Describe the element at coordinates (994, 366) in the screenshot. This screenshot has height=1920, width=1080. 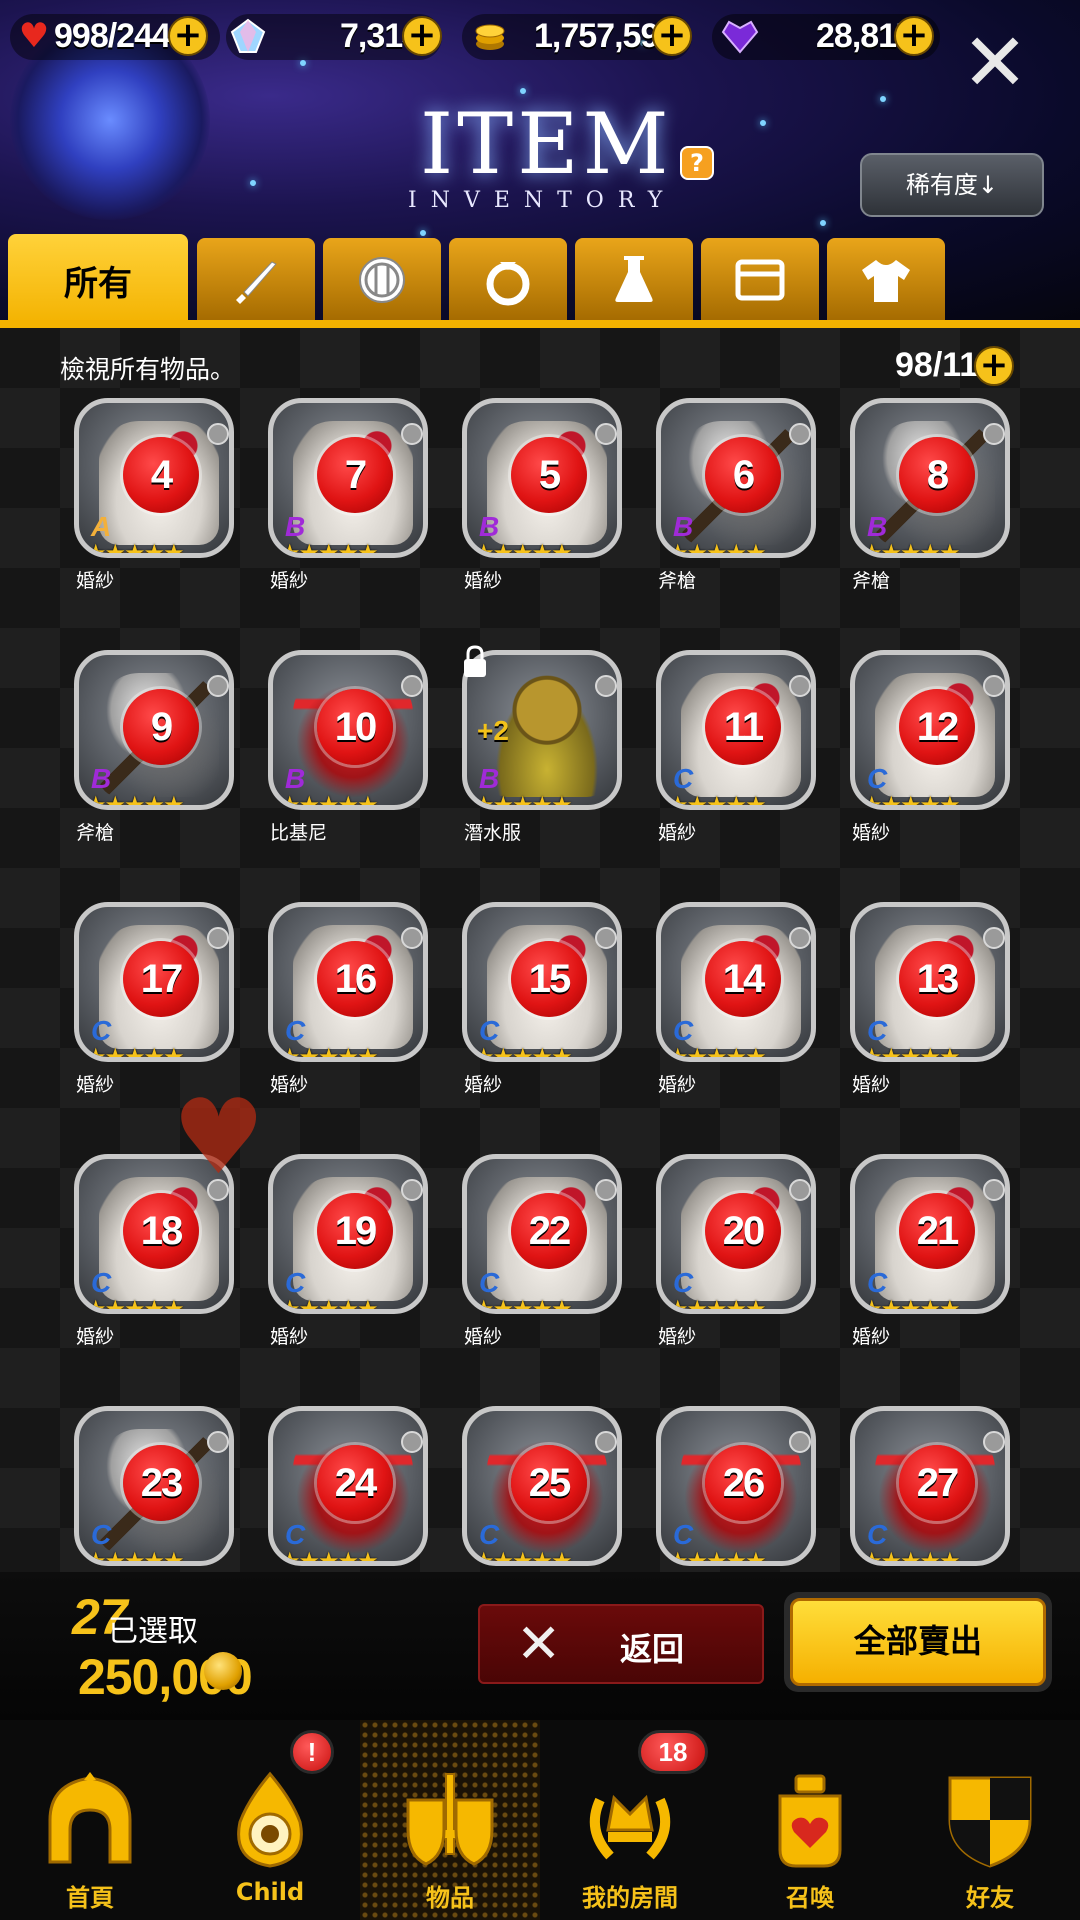
I see `expand-inventory-button: +` at that location.